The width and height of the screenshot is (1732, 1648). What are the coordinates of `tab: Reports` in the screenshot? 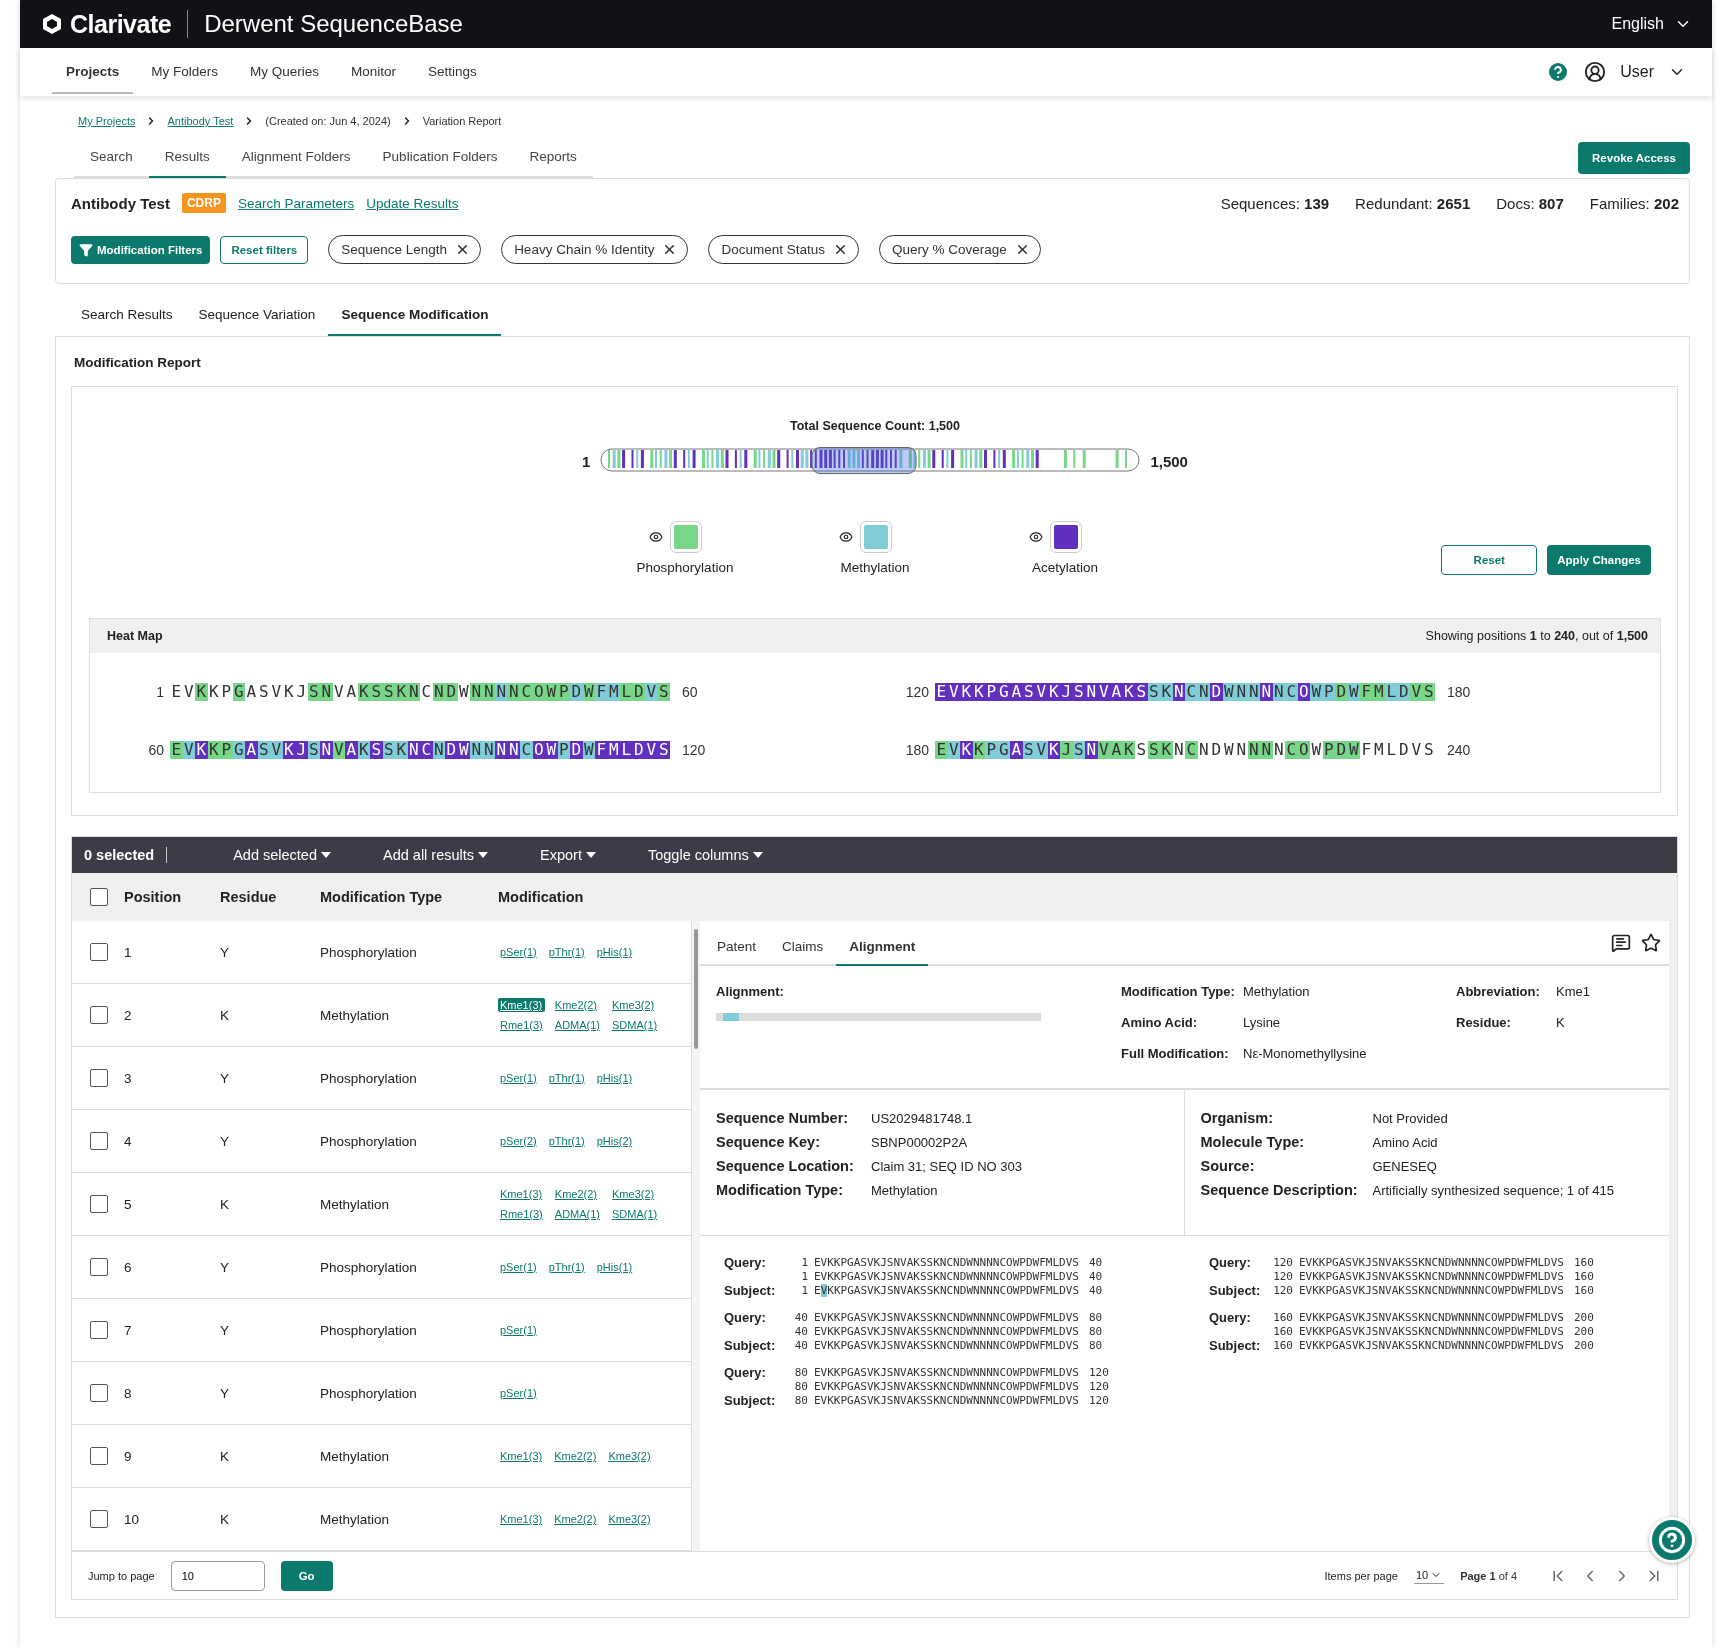 It's located at (553, 157).